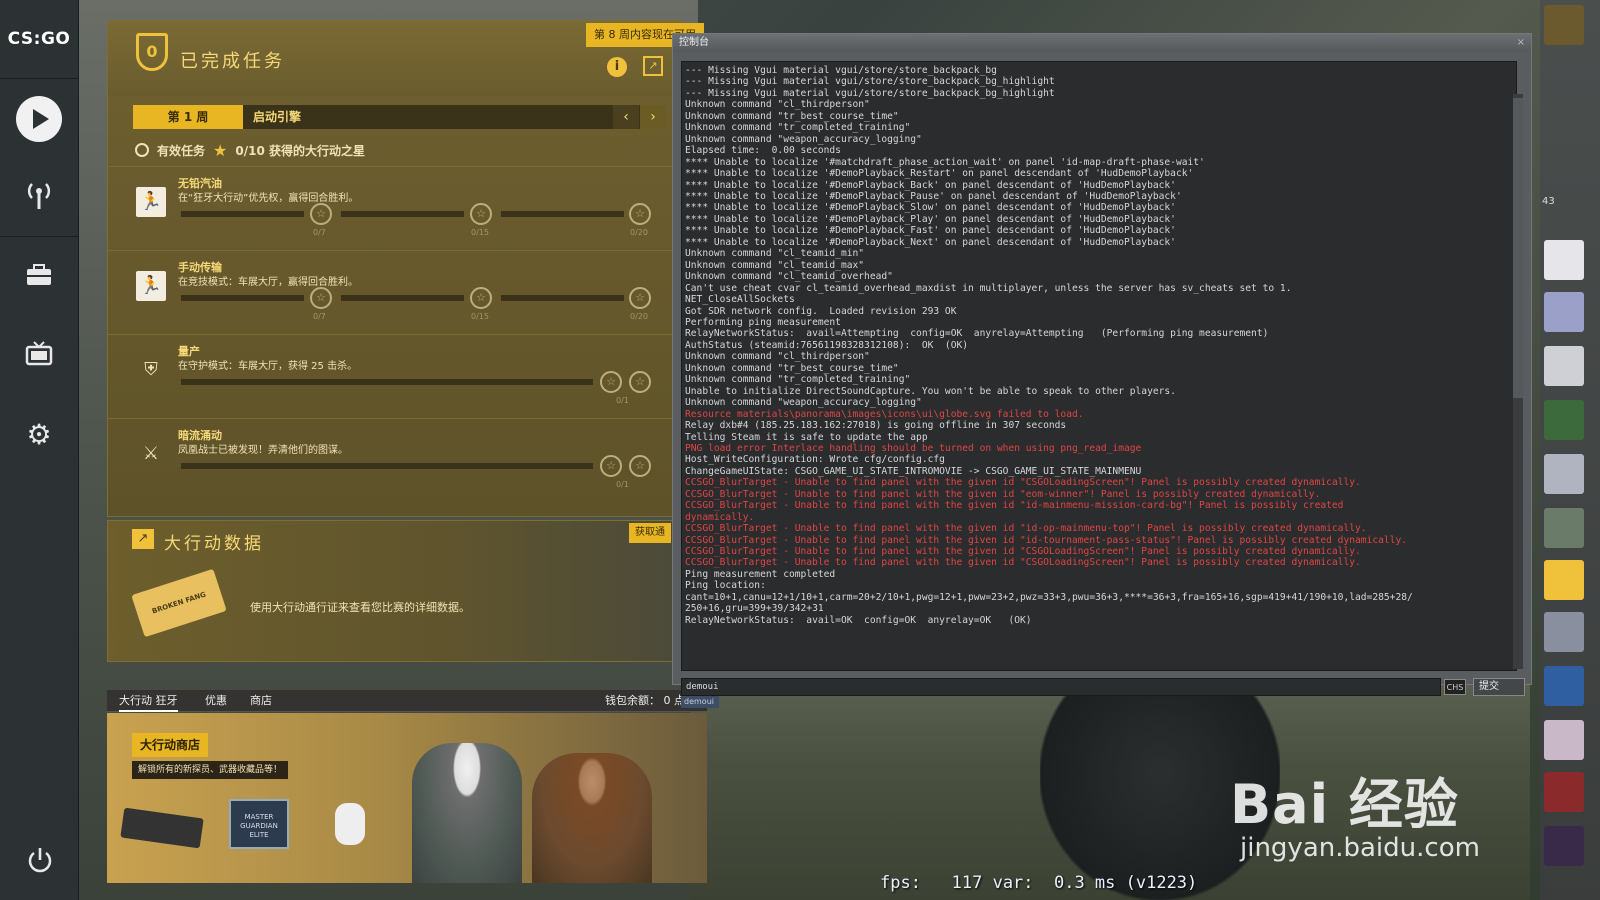 This screenshot has width=1600, height=900. I want to click on progress-count: 0/7, so click(319, 316).